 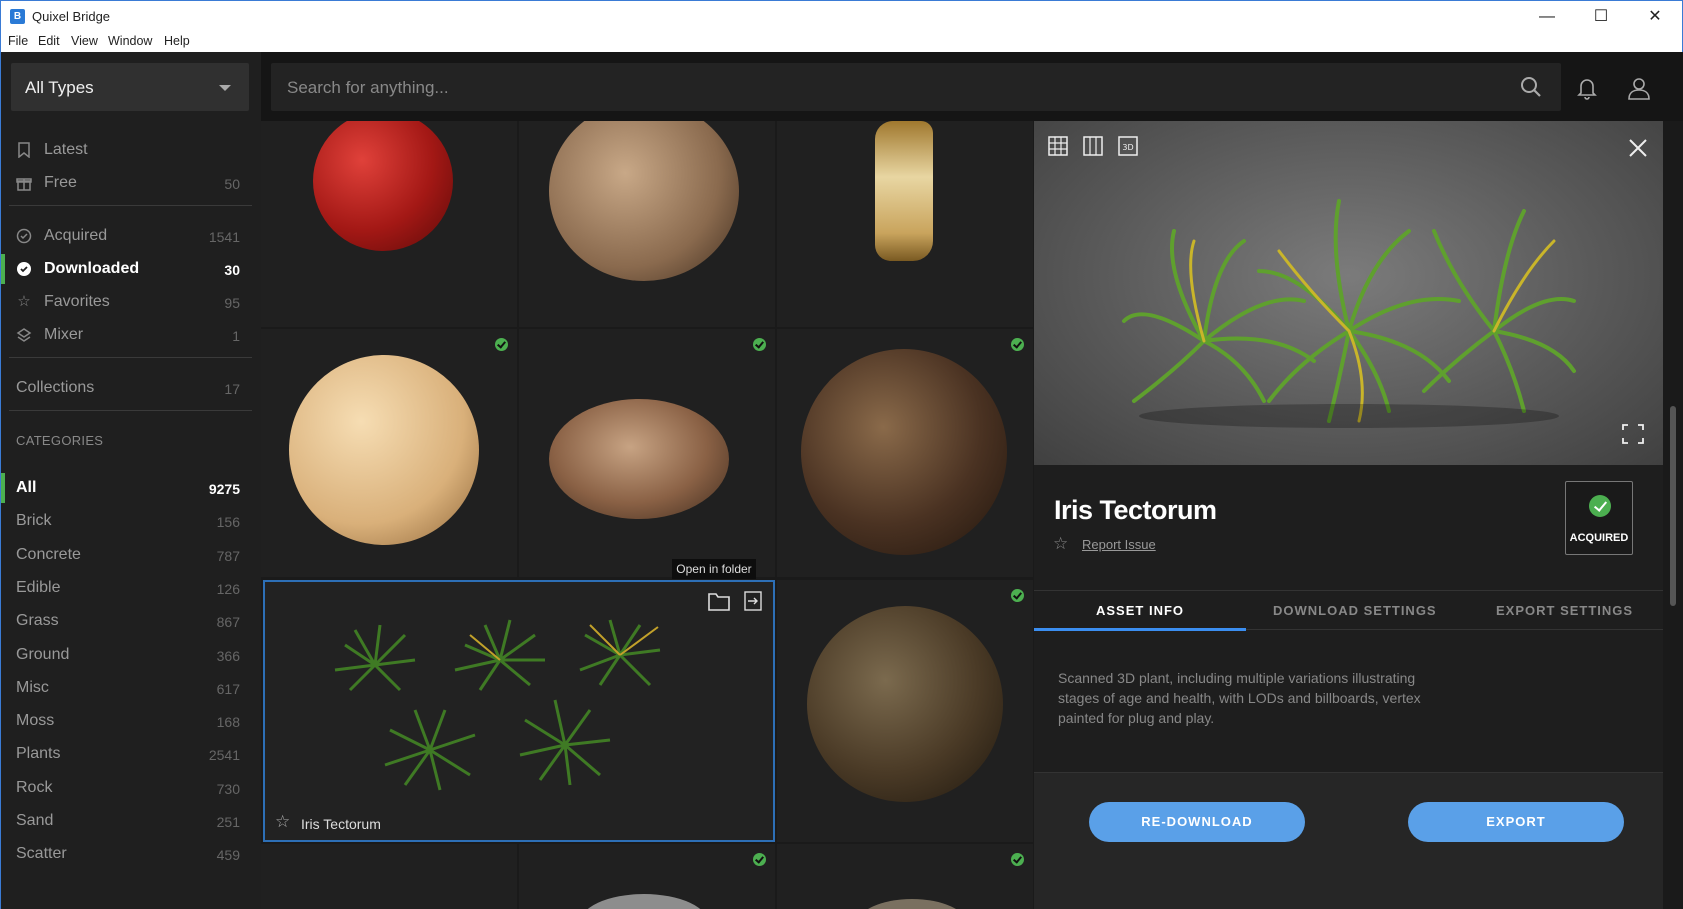 I want to click on close-button: ✕, so click(x=1655, y=17).